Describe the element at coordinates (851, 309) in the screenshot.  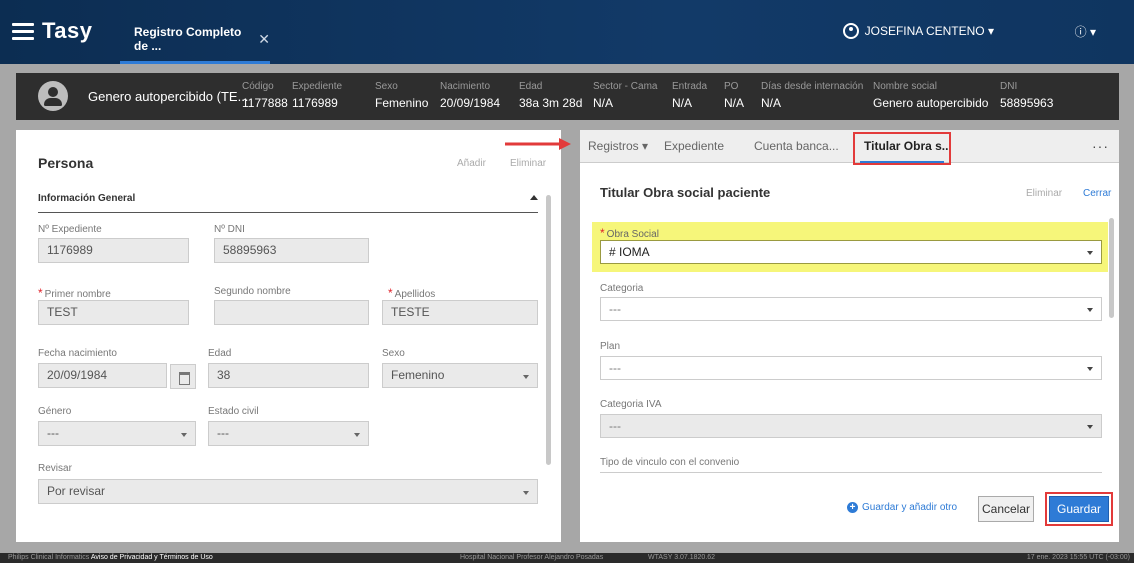
I see `categoria-select: ---` at that location.